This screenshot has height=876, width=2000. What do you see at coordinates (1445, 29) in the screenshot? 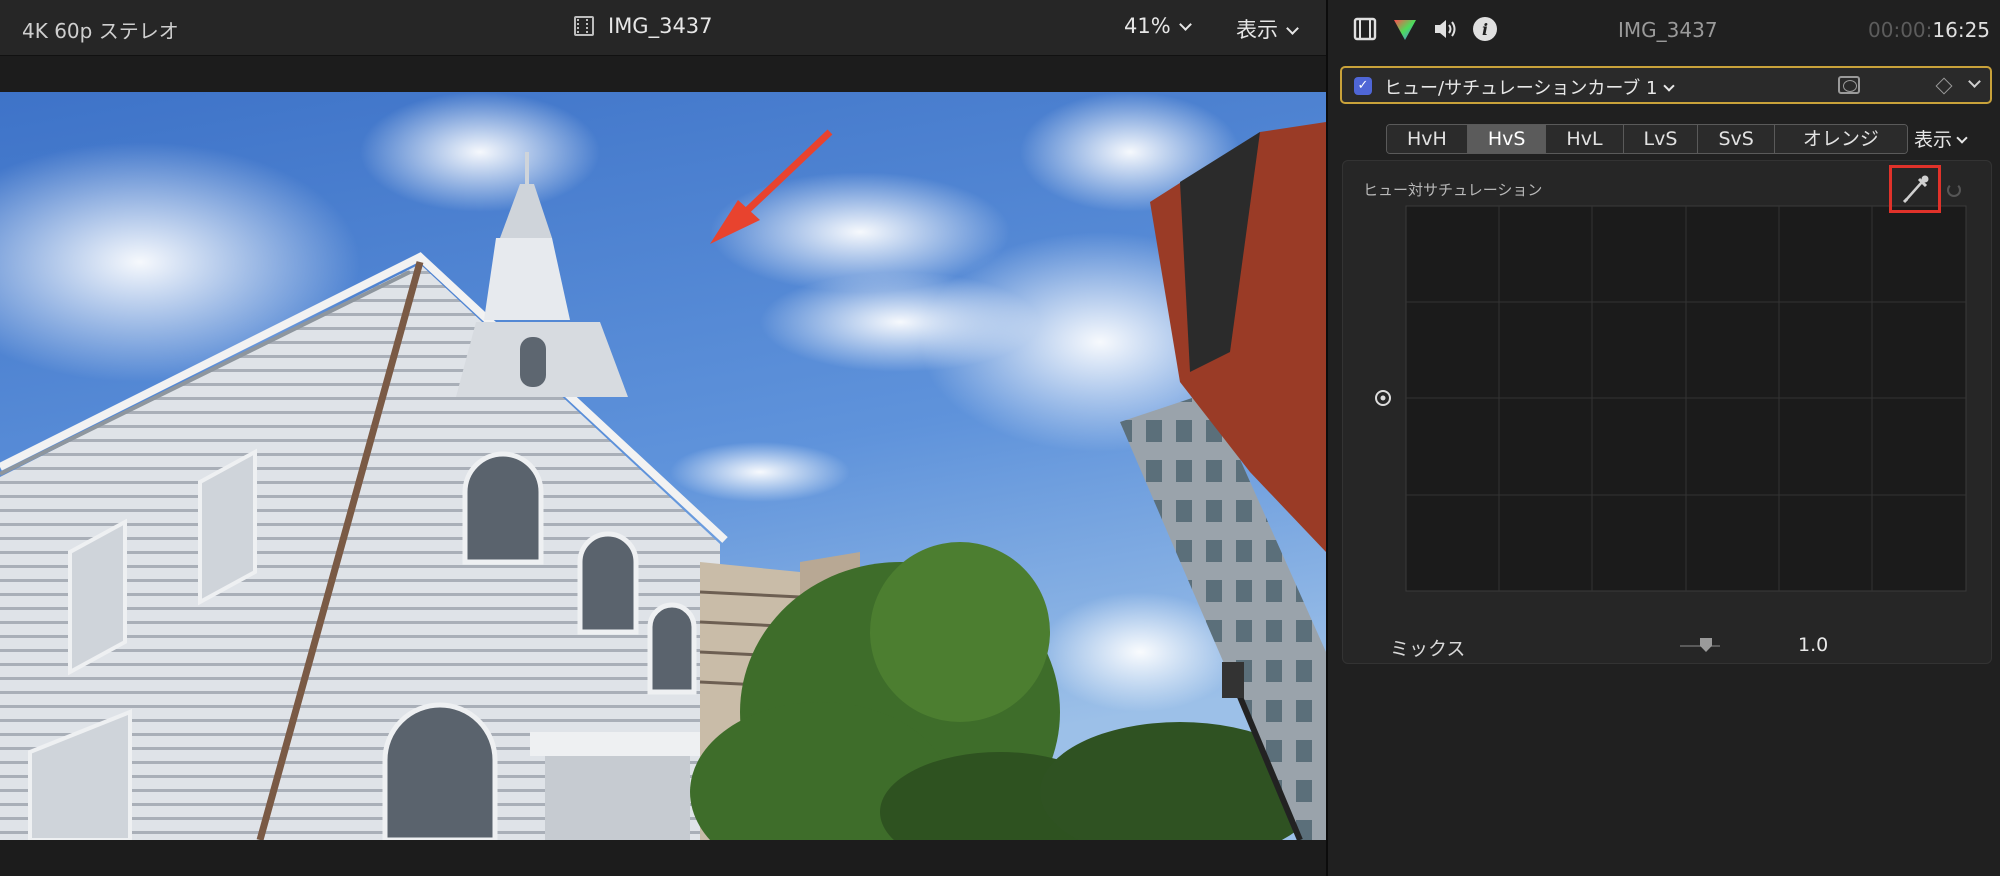
I see `audio-icon` at bounding box center [1445, 29].